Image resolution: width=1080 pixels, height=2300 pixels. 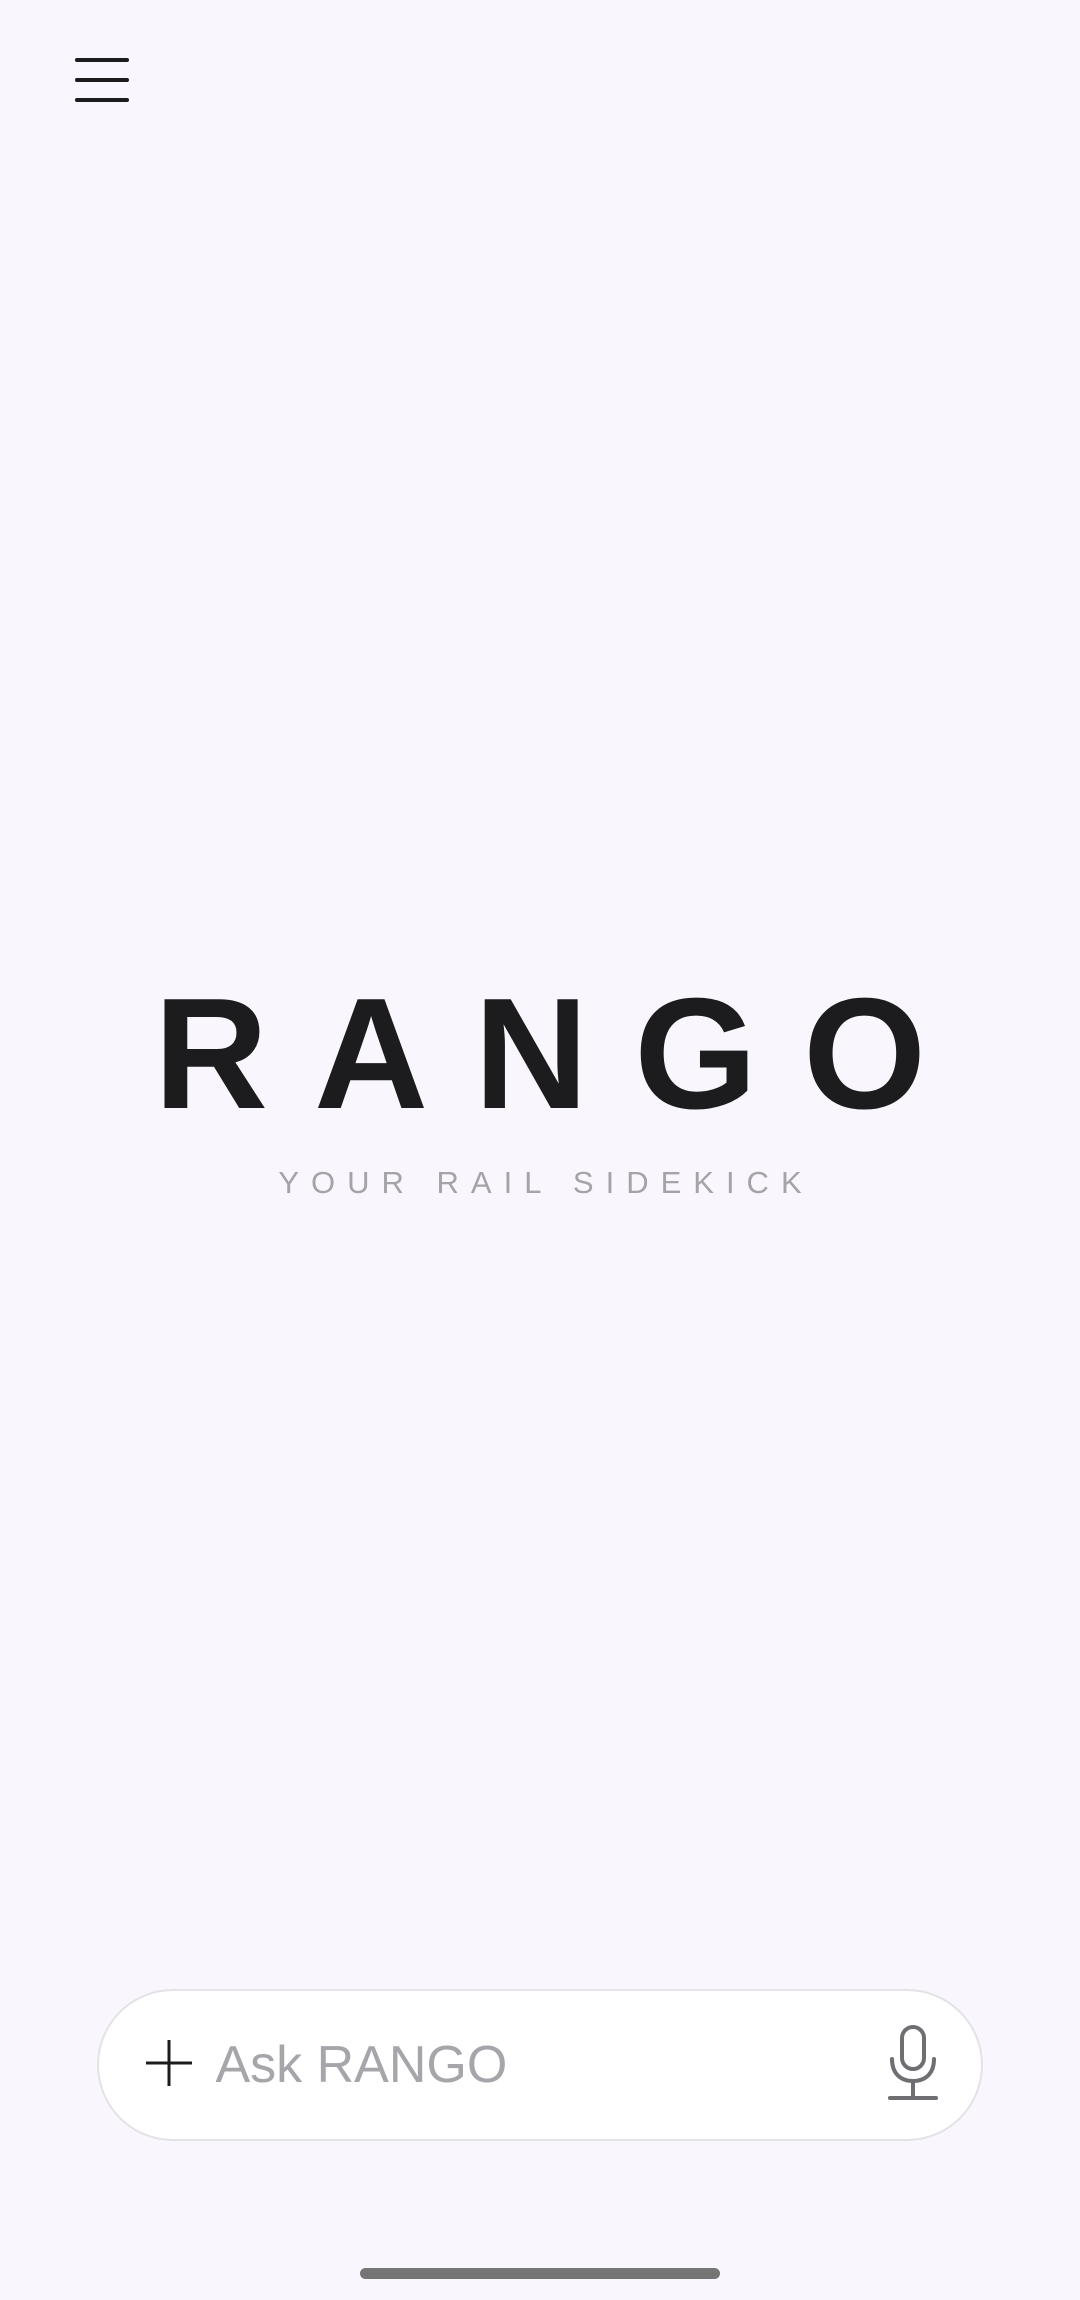 I want to click on brand-block: RANGO YOUR RAIL SIDEKICK, so click(x=540, y=1086).